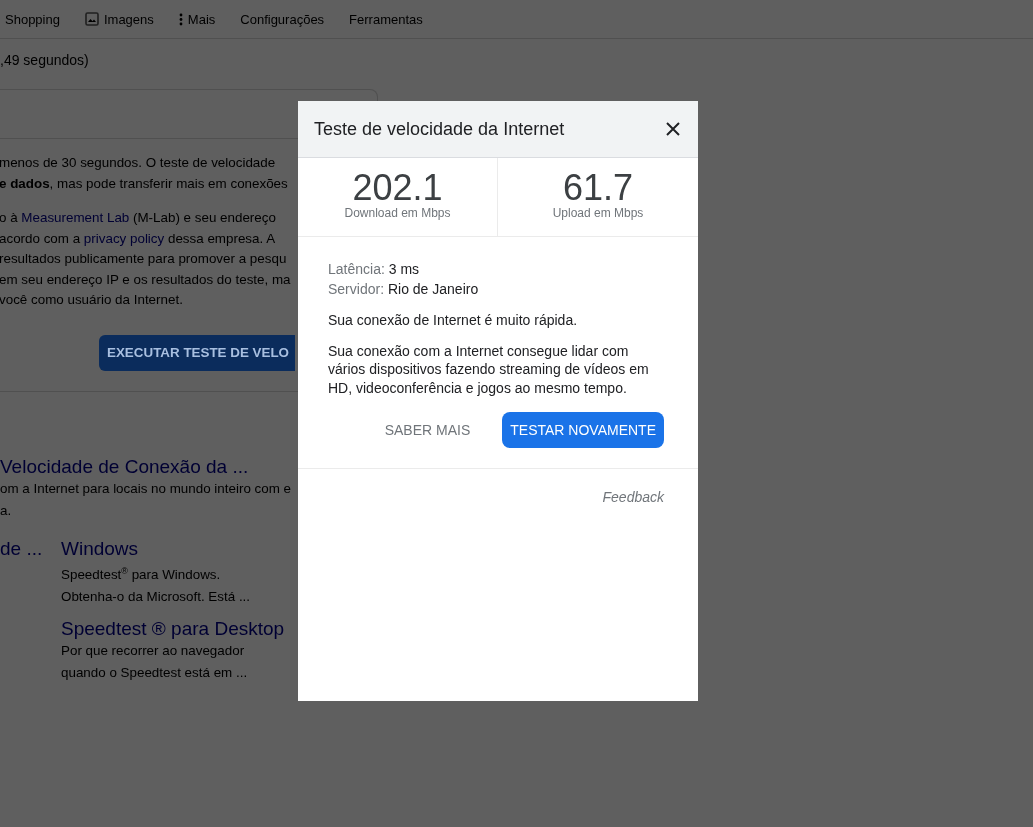 Image resolution: width=1033 pixels, height=827 pixels. Describe the element at coordinates (145, 279) in the screenshot. I see `paragraph-line: em seu endereço IP e os resultados do teste, ma` at that location.